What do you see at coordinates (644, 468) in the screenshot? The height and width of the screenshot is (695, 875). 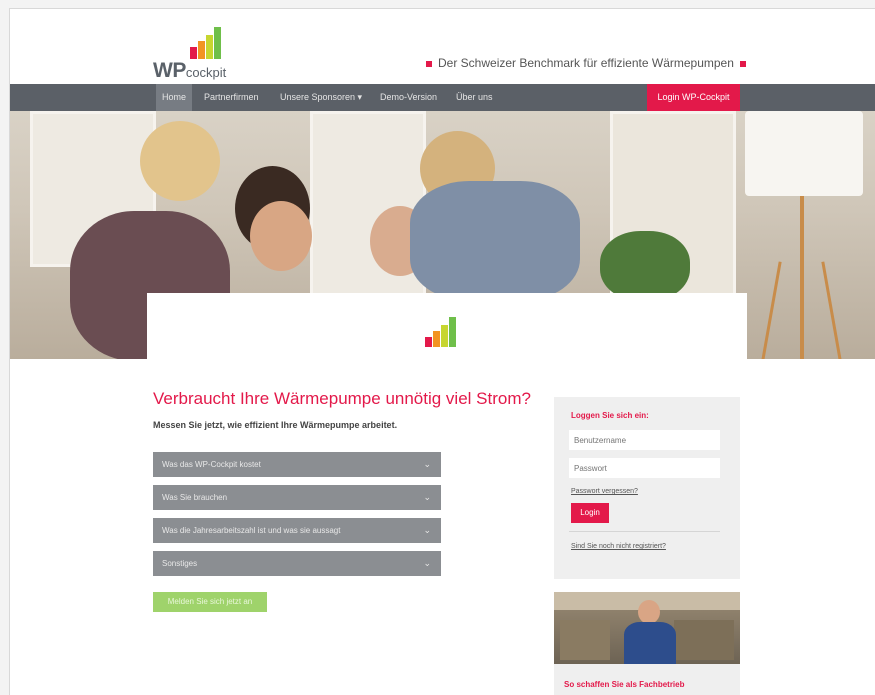 I see `password-input` at bounding box center [644, 468].